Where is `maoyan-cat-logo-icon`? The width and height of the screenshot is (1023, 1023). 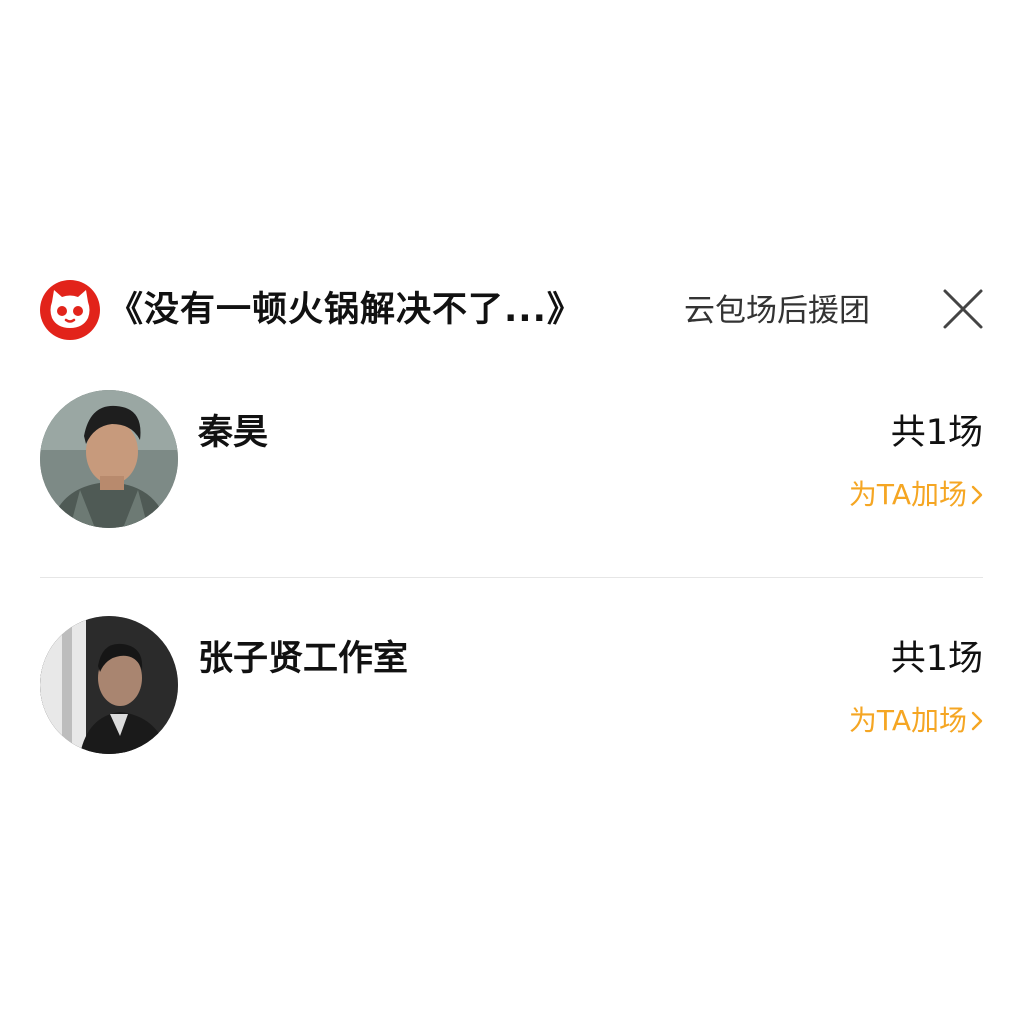
maoyan-cat-logo-icon is located at coordinates (70, 310).